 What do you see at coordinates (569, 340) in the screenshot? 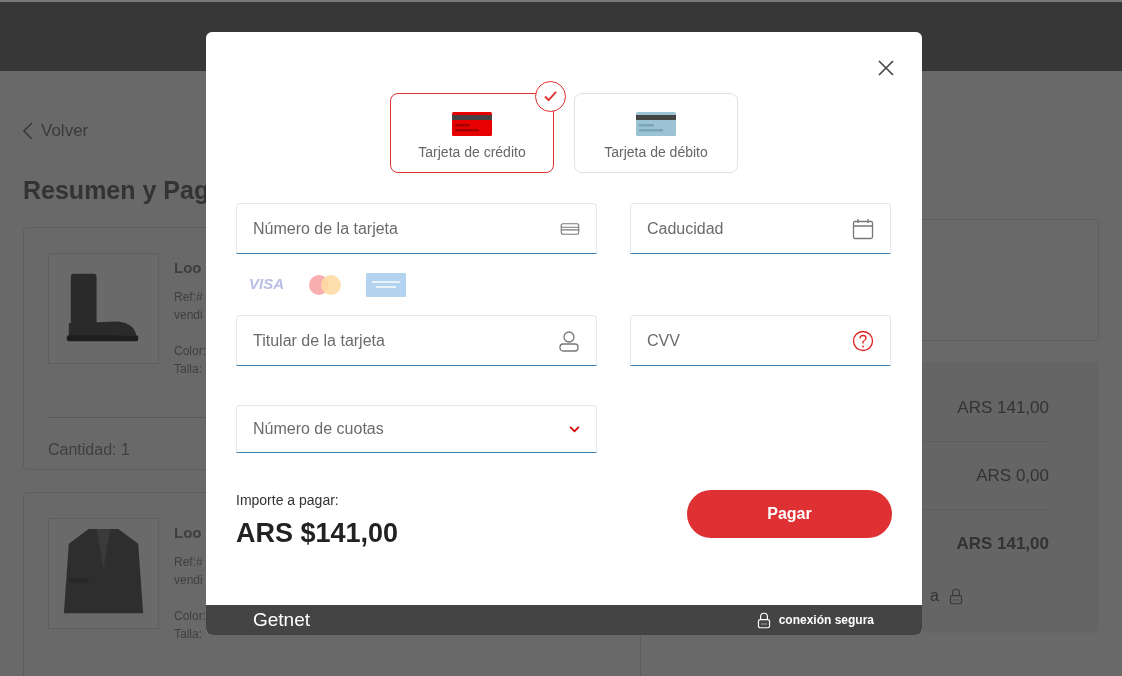
I see `user-icon` at bounding box center [569, 340].